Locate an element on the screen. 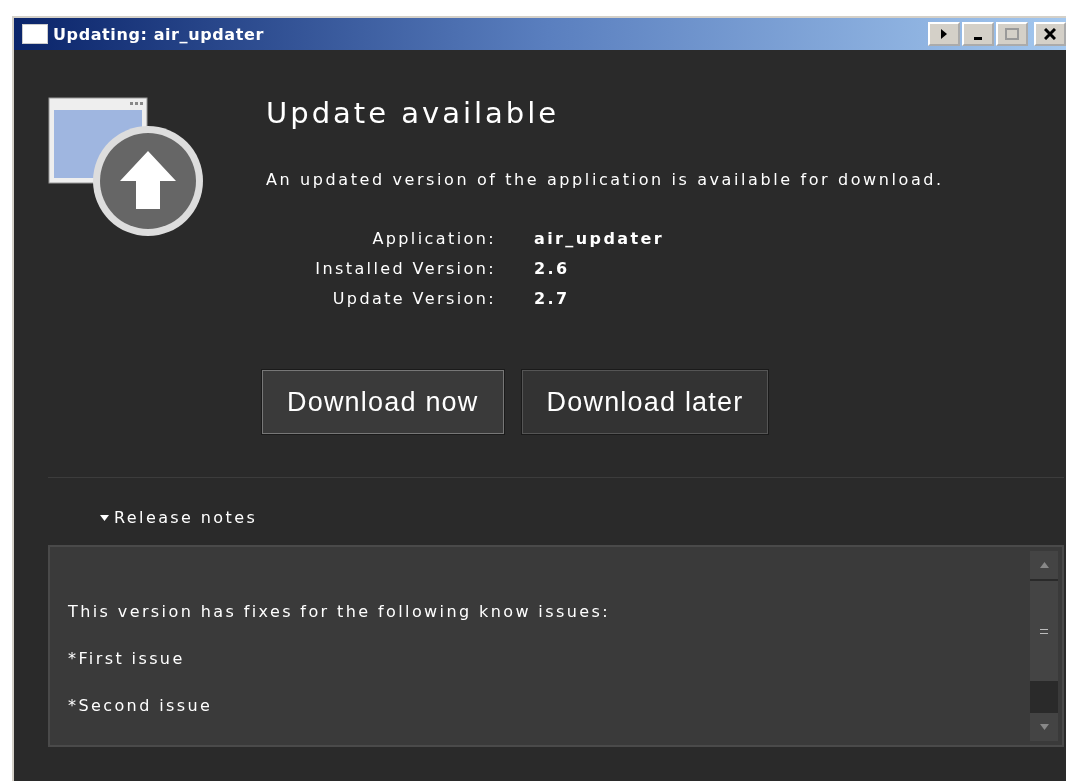 This screenshot has width=1066, height=781. play-icon is located at coordinates (944, 34).